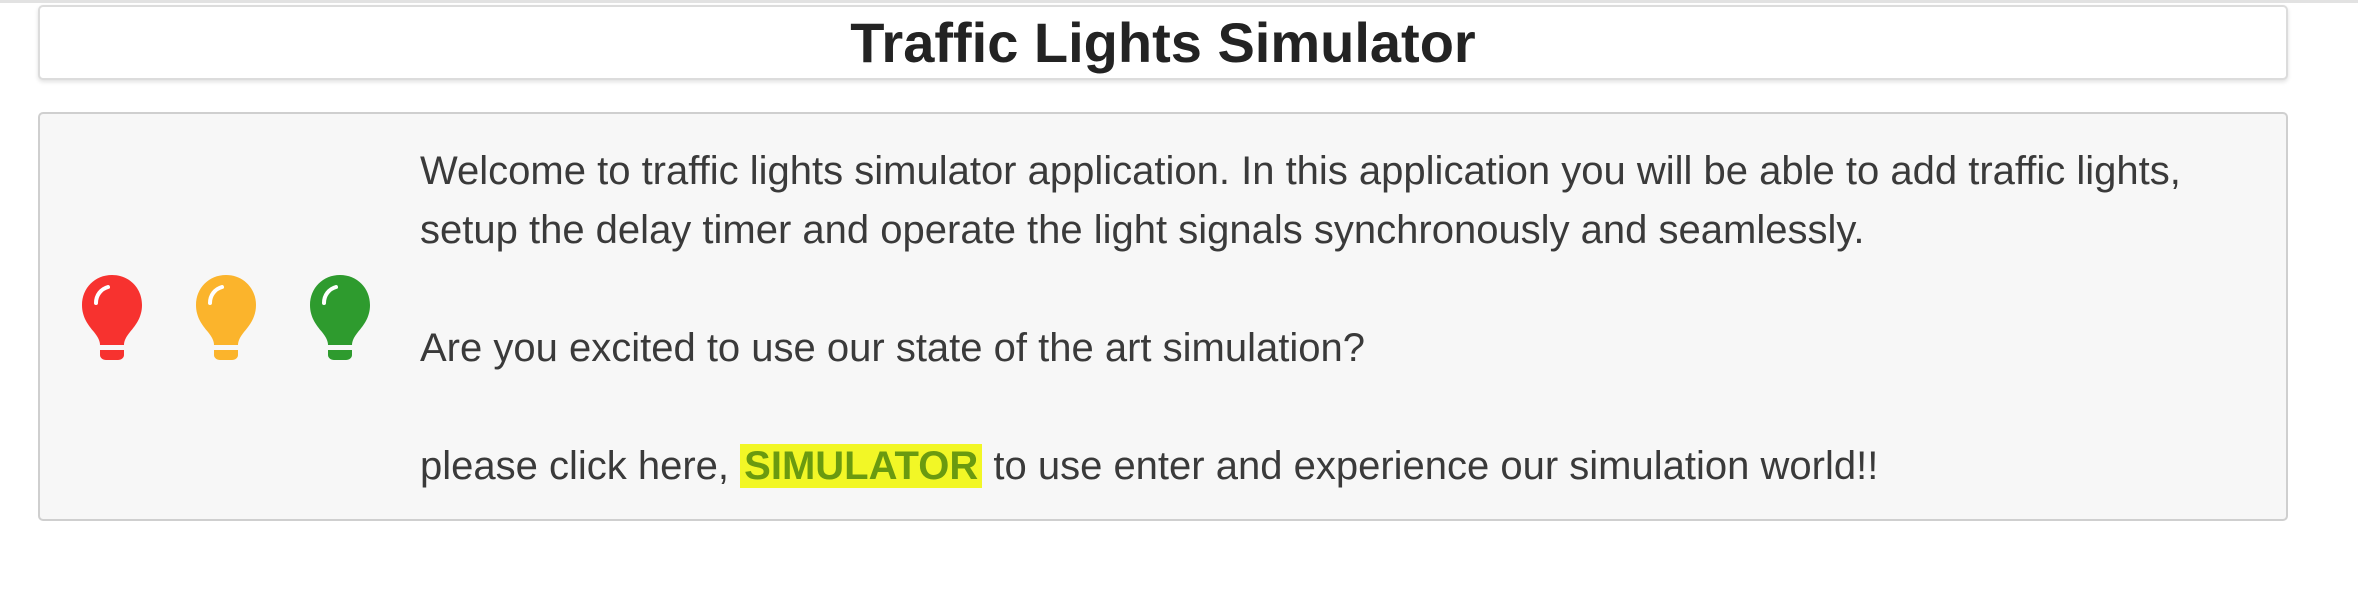 This screenshot has height=599, width=2358. What do you see at coordinates (340, 317) in the screenshot?
I see `green-lightbulb-icon` at bounding box center [340, 317].